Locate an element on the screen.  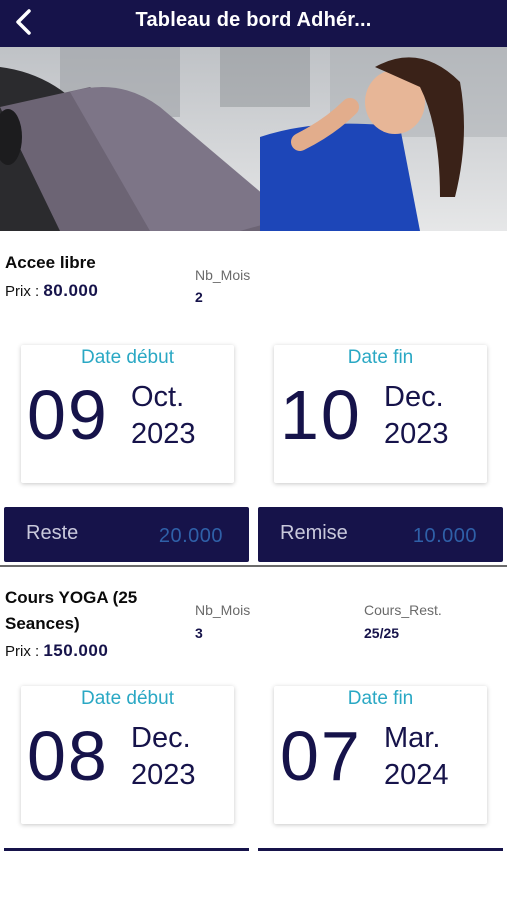
remaining-classes-label: Cours_Rest. is located at coordinates (403, 610).